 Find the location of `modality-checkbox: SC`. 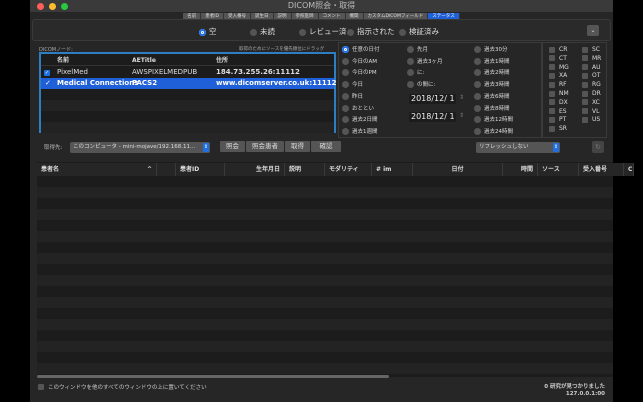

modality-checkbox: SC is located at coordinates (591, 49).